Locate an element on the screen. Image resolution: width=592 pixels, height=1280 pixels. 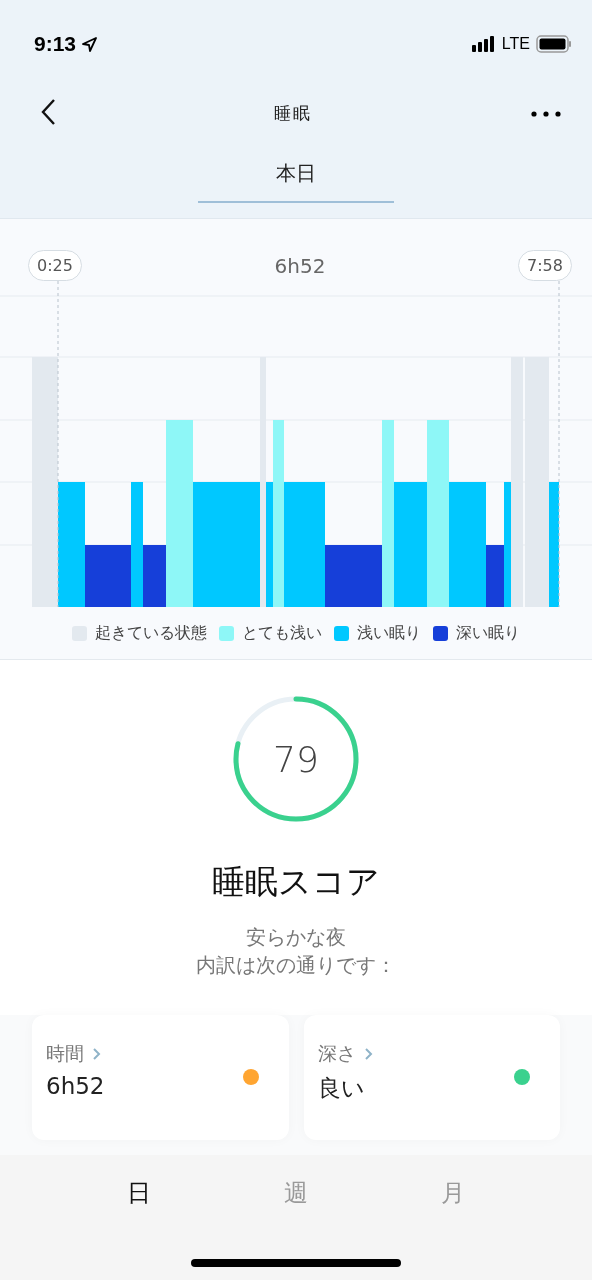
tab: 本日 is located at coordinates (296, 175).